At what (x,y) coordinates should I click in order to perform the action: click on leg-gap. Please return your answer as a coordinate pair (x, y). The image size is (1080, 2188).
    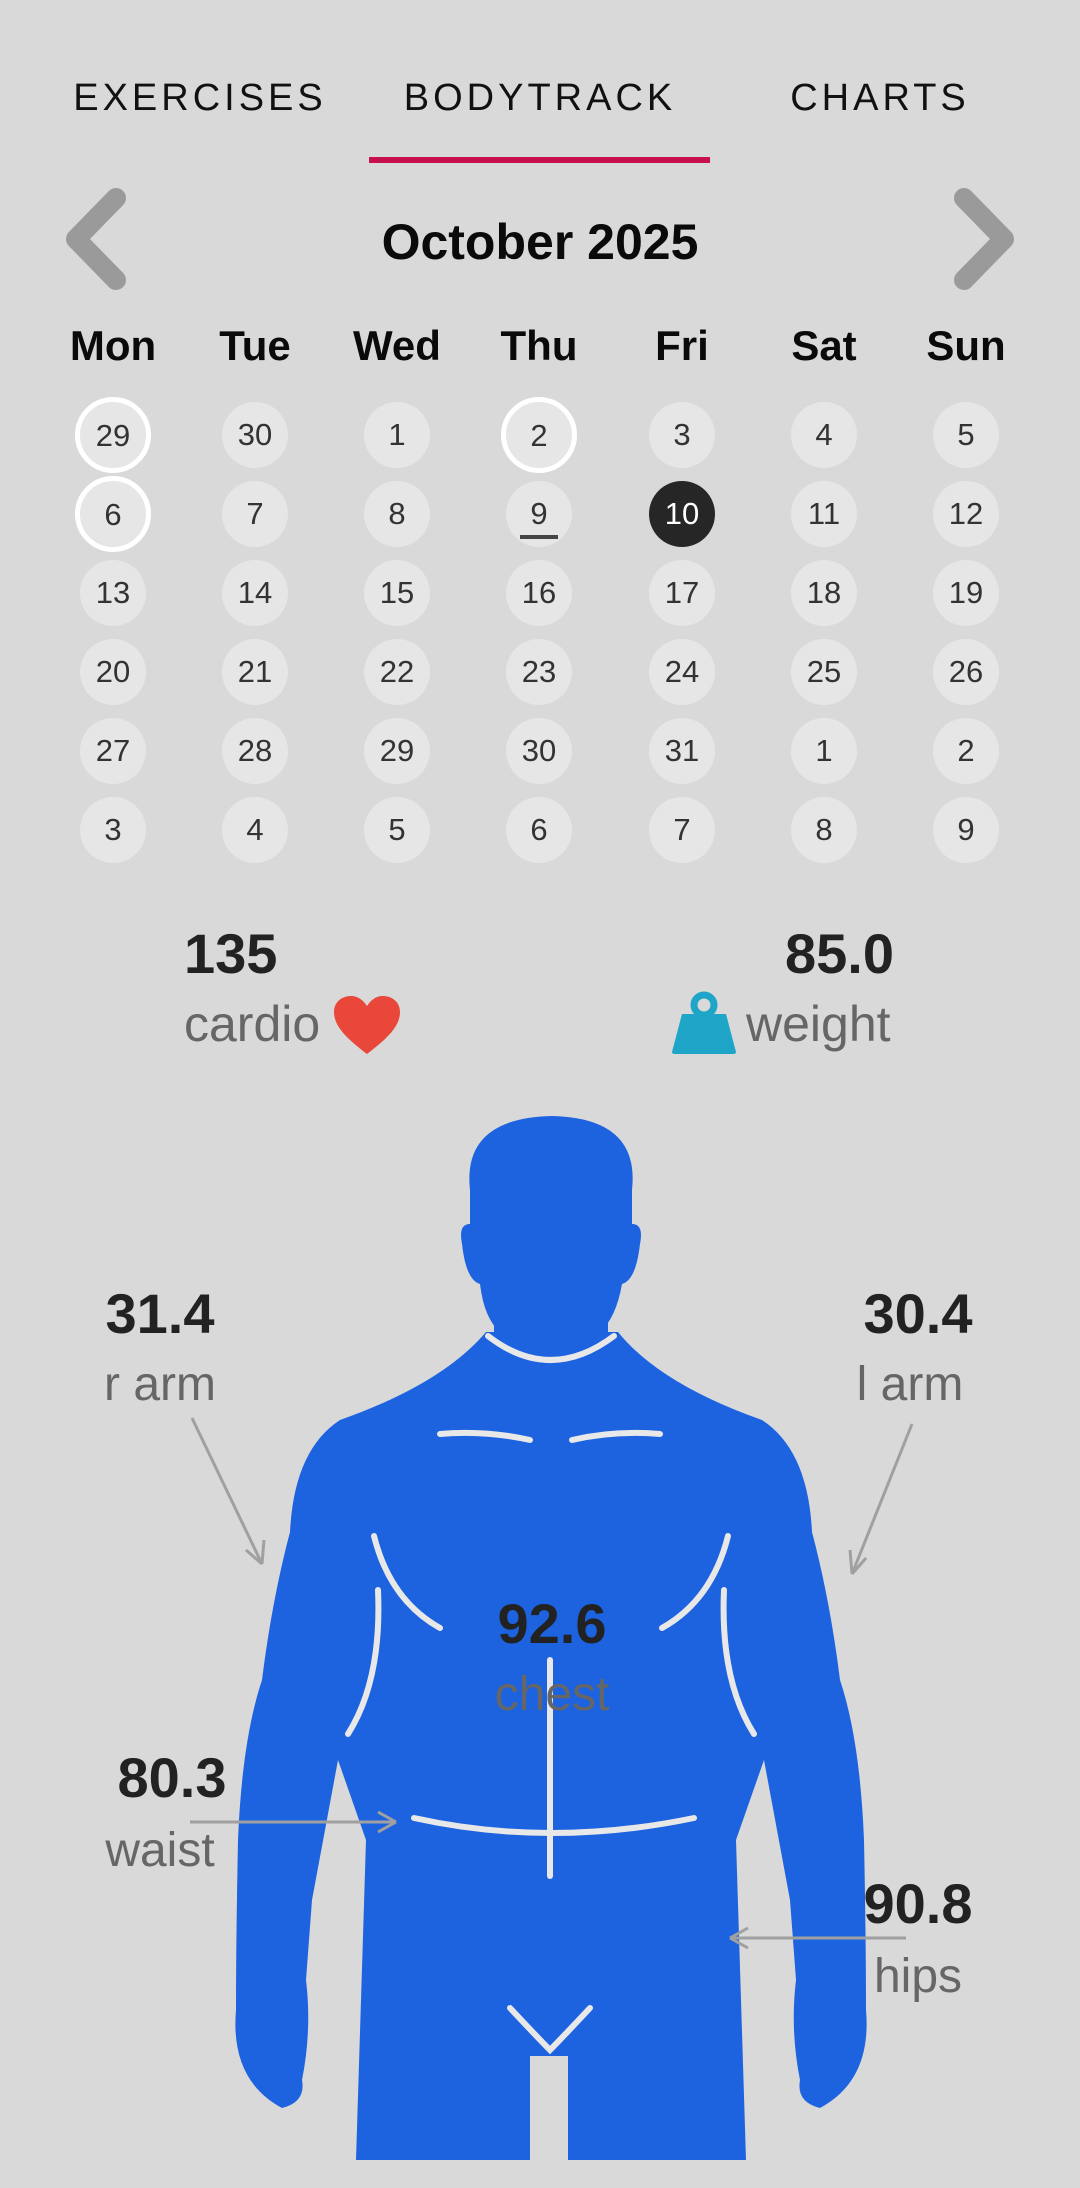
    Looking at the image, I should click on (549, 2111).